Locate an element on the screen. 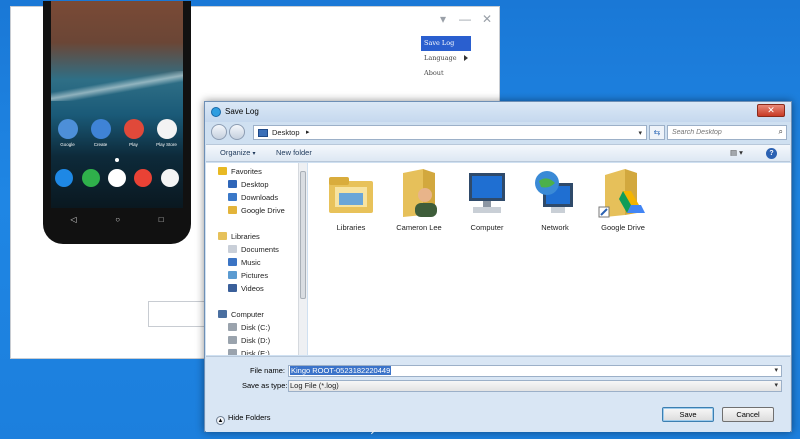 The height and width of the screenshot is (439, 800). nav-item-downloads: Downloads is located at coordinates (253, 198).